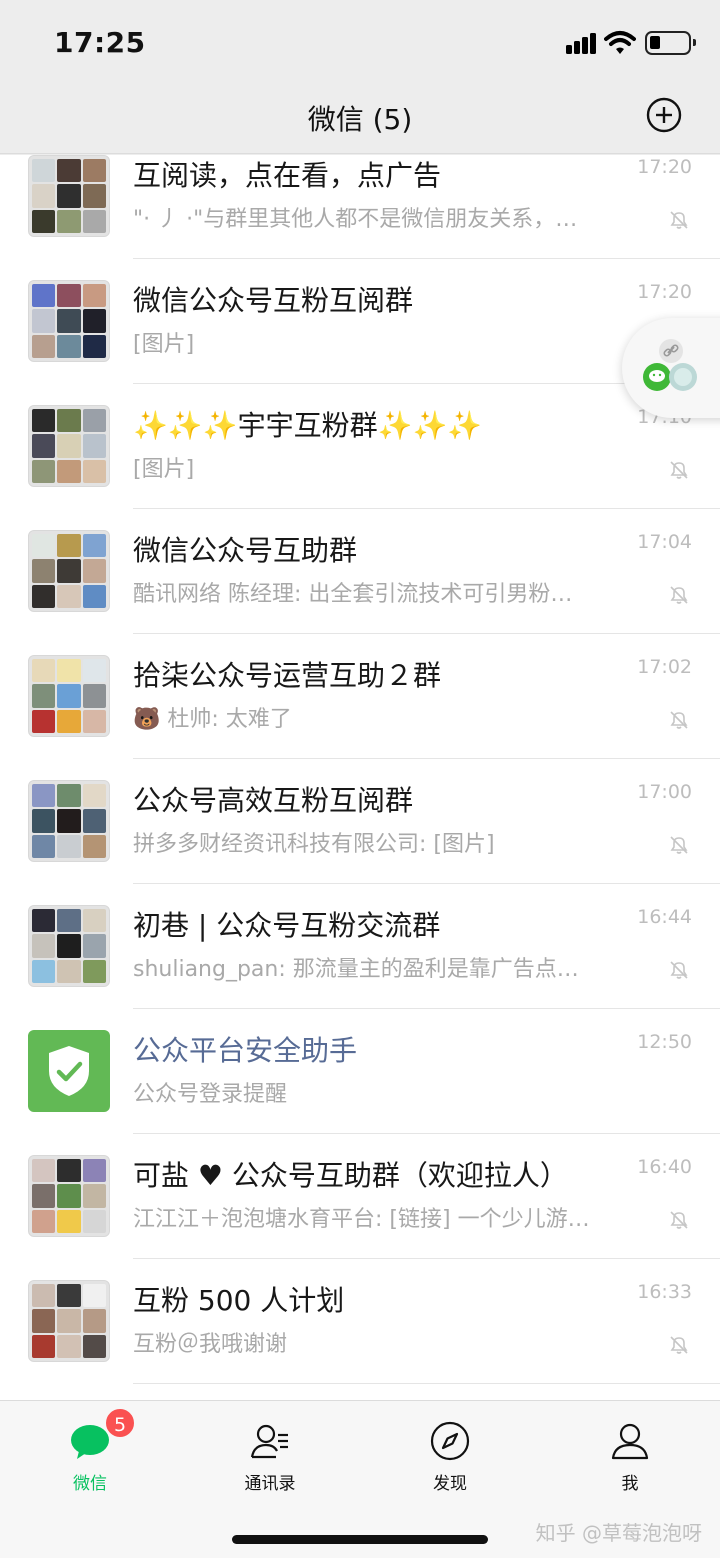 The width and height of the screenshot is (720, 1558). I want to click on person-icon, so click(630, 1441).